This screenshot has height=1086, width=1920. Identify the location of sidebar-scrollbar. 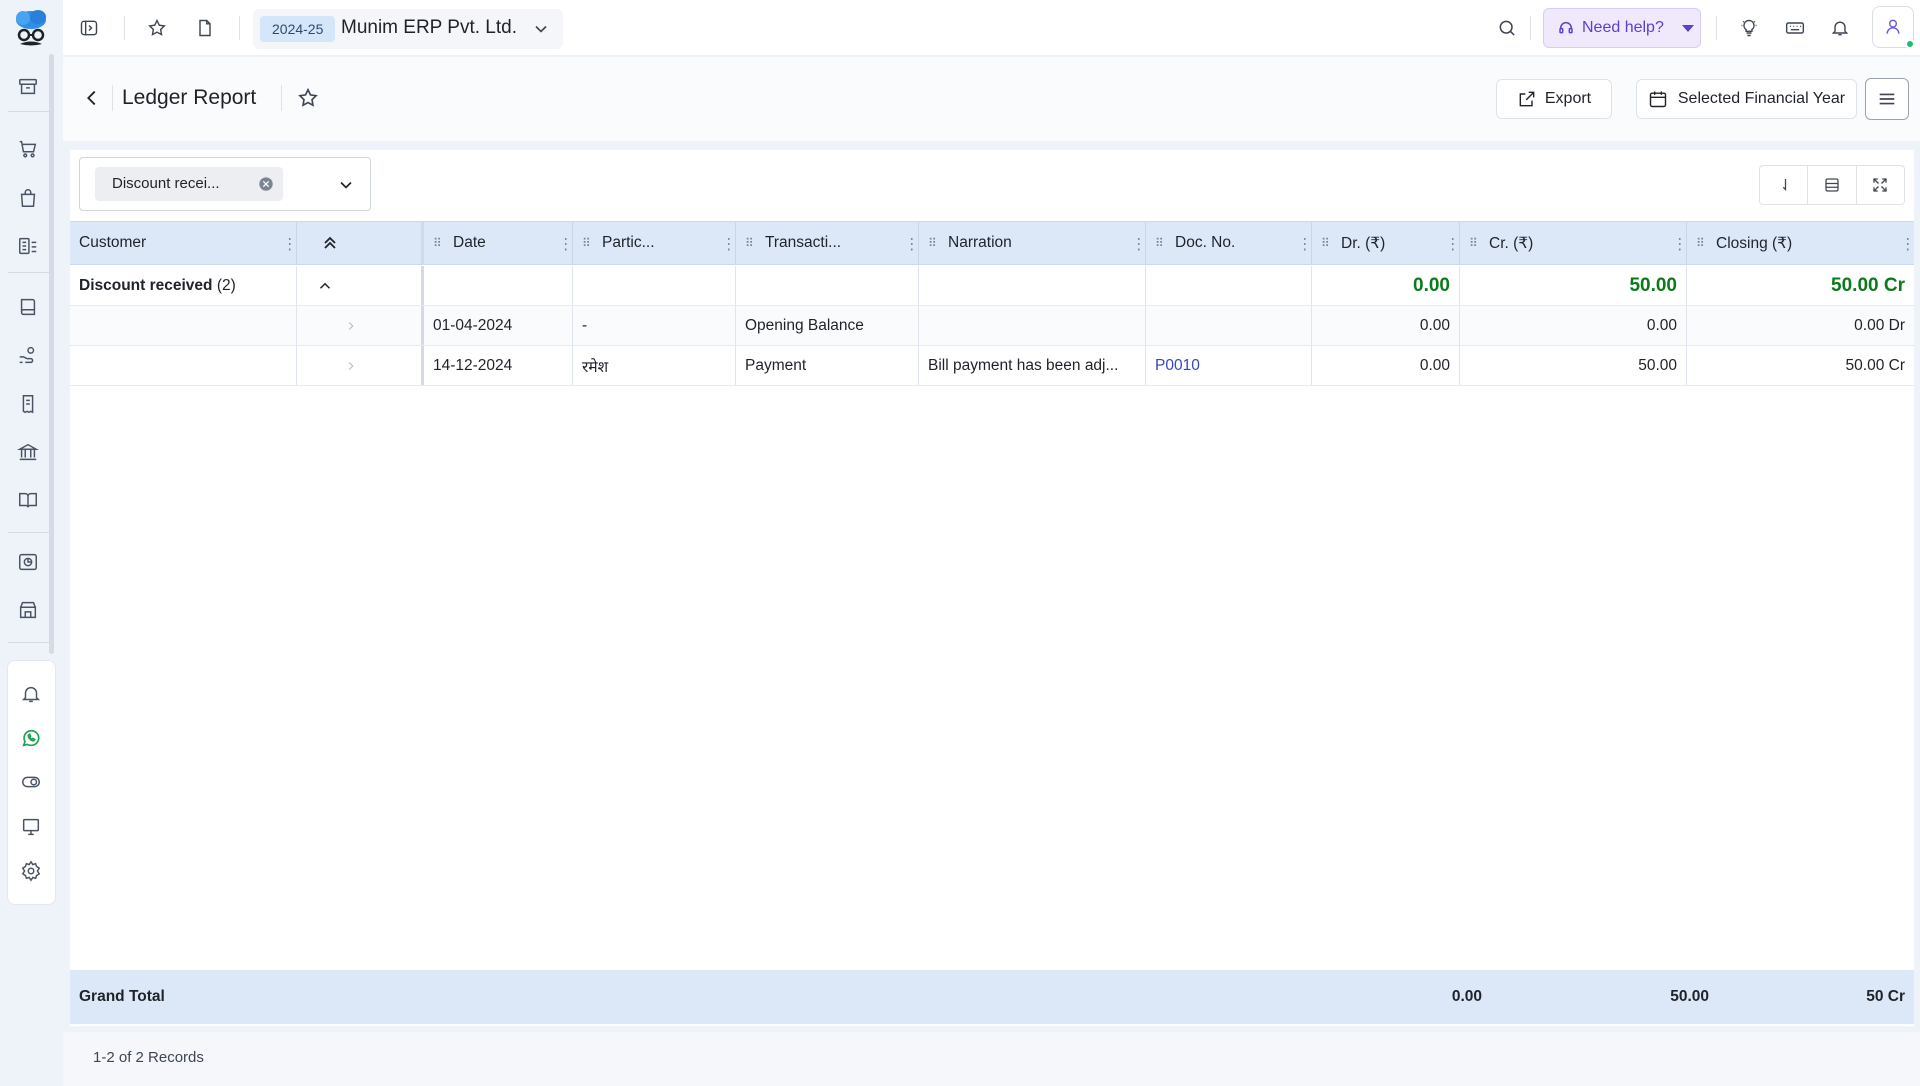
(51, 354).